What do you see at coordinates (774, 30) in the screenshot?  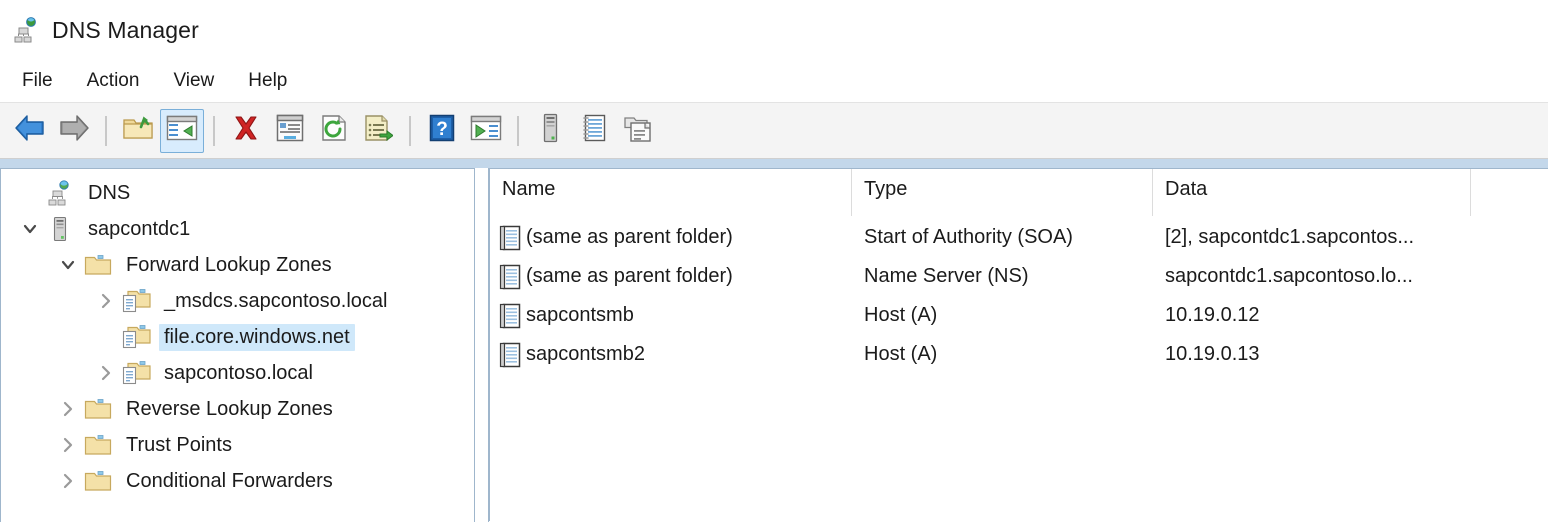 I see `title-bar: DNS Manager` at bounding box center [774, 30].